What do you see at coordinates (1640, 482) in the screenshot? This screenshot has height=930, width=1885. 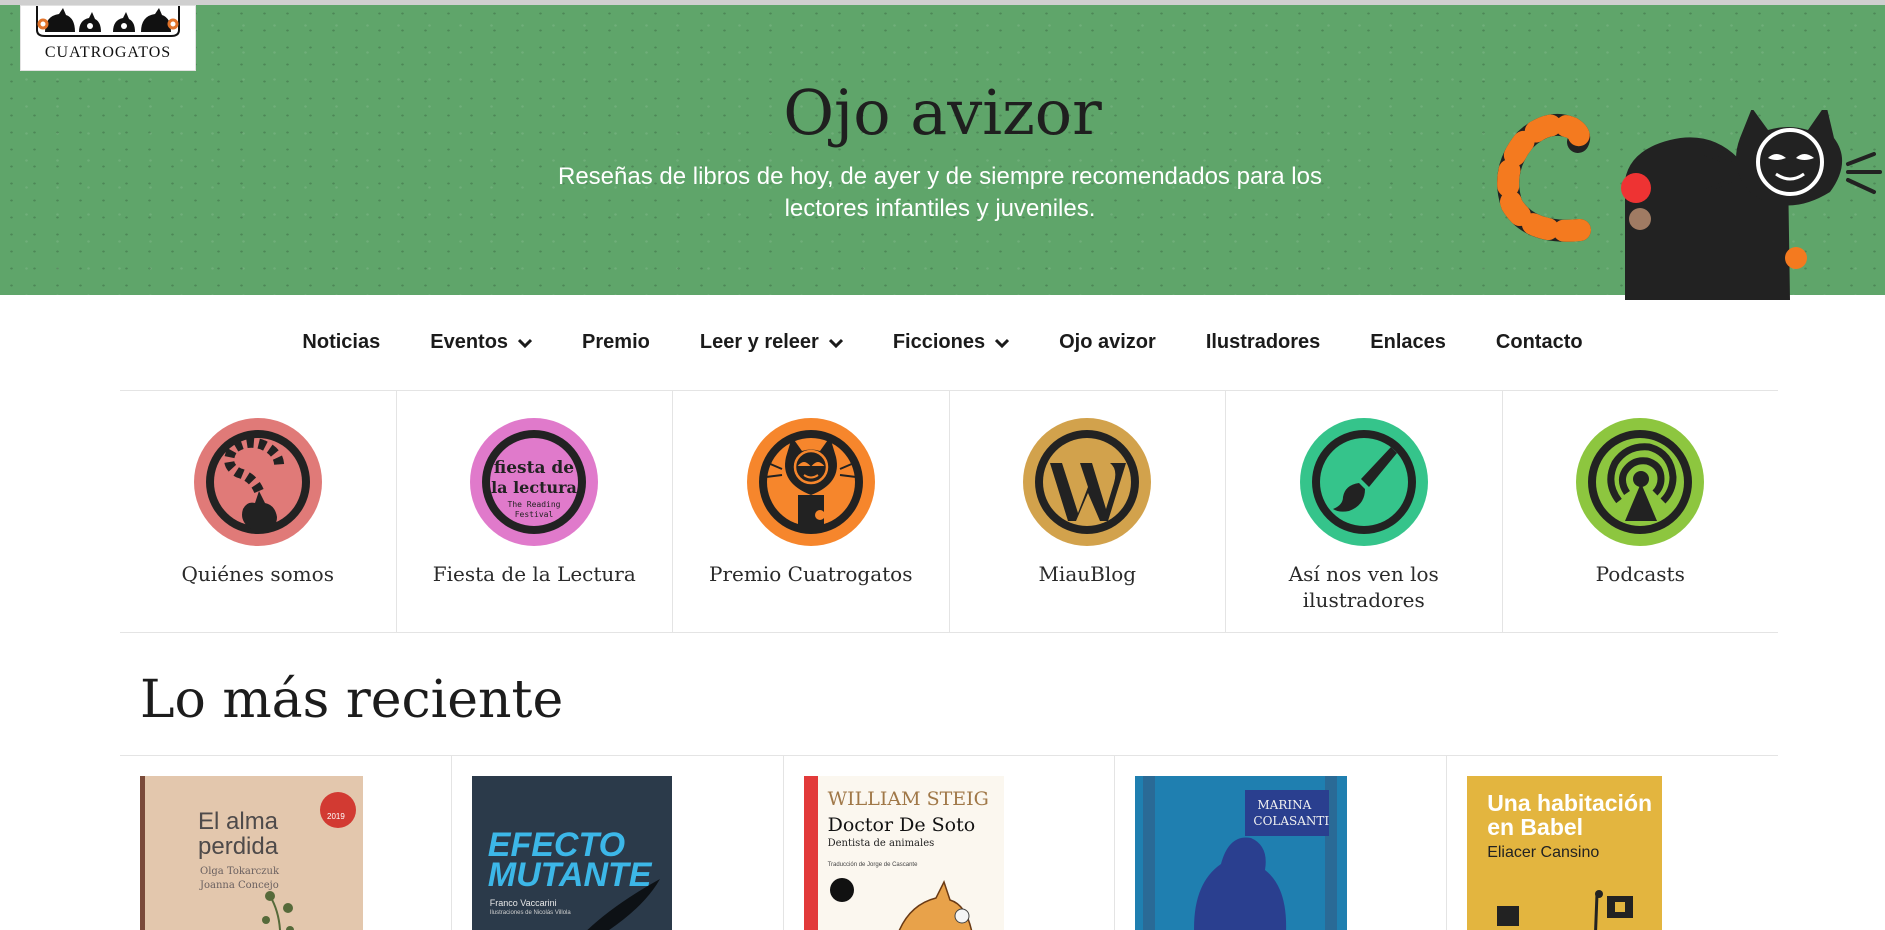 I see `podcast-icon` at bounding box center [1640, 482].